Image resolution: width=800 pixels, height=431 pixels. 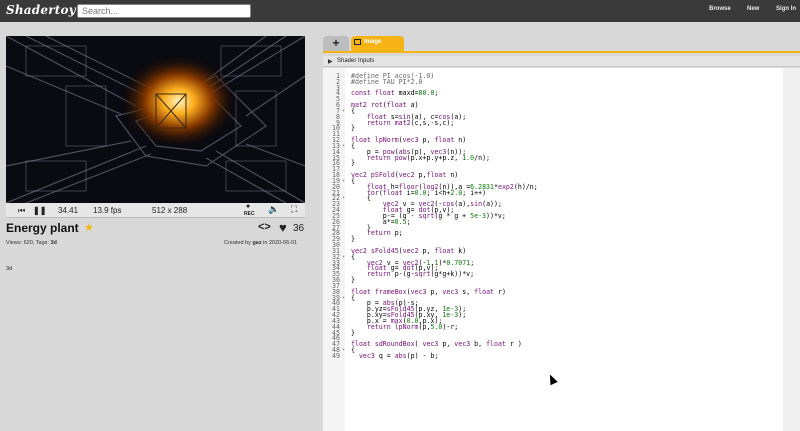 I want to click on author-link: gaz, so click(x=256, y=243).